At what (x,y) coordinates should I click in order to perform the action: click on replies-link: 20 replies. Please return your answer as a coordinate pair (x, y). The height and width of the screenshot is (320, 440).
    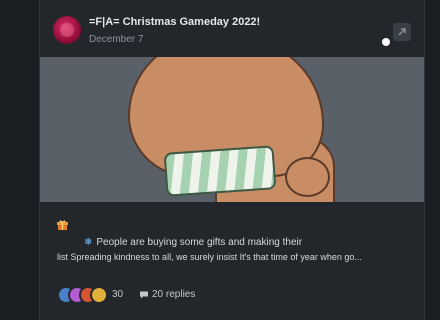
    Looking at the image, I should click on (167, 294).